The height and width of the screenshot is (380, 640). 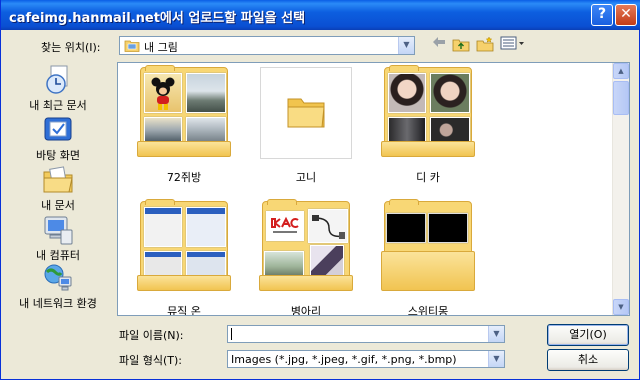 What do you see at coordinates (621, 71) in the screenshot?
I see `scroll-up-button: ▲` at bounding box center [621, 71].